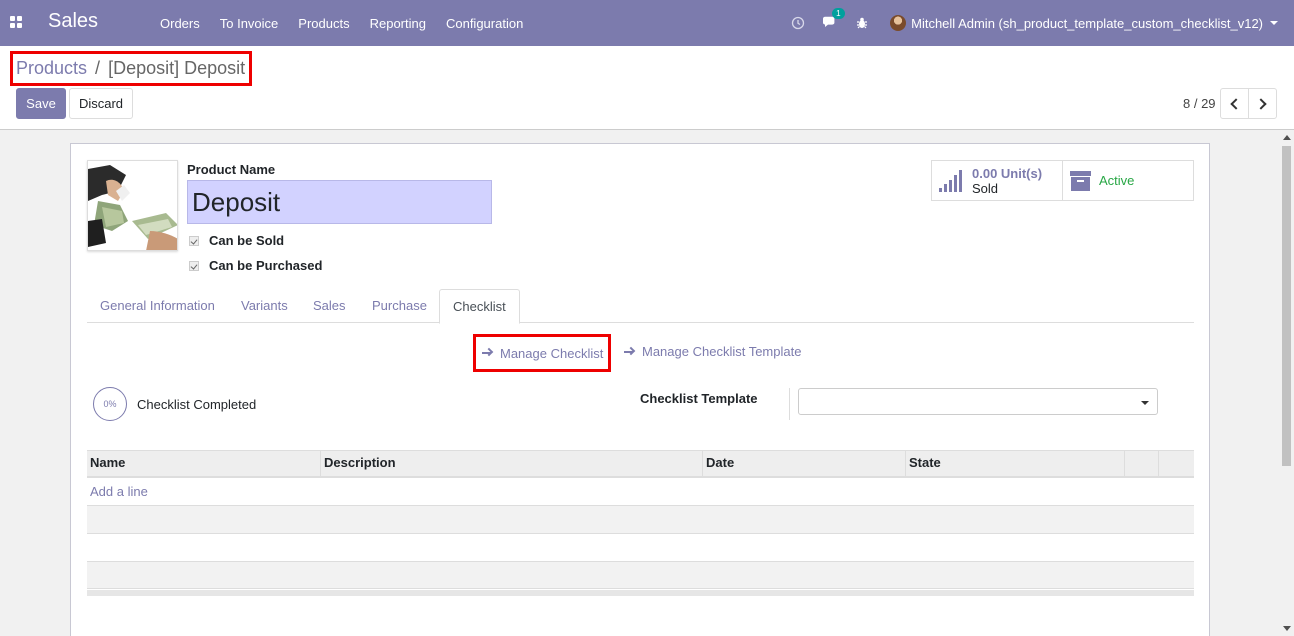 This screenshot has width=1294, height=636. I want to click on product-name-label: Product Name, so click(231, 169).